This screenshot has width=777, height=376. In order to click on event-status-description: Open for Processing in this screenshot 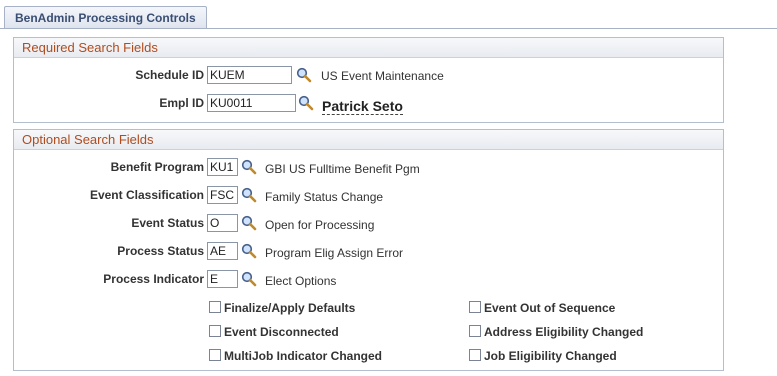, I will do `click(320, 225)`.